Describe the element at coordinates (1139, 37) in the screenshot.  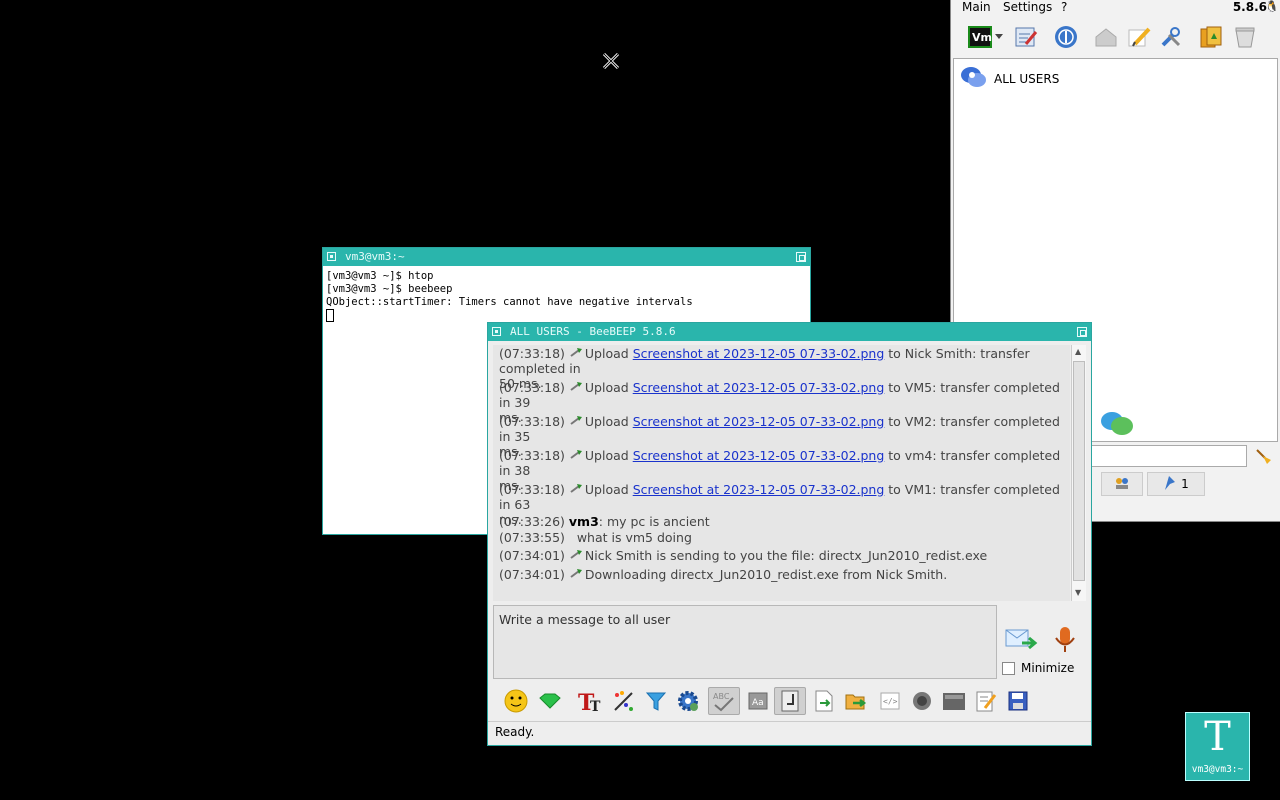
I see `note-icon` at that location.